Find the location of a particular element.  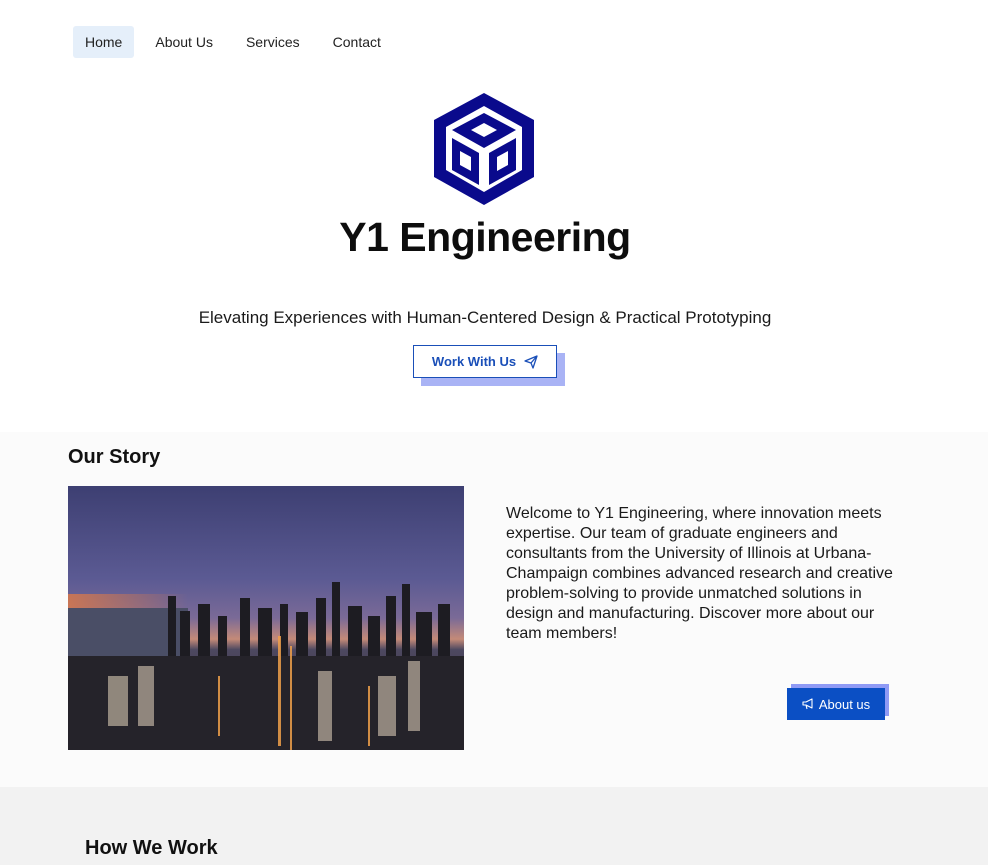

cube-logo-icon is located at coordinates (484, 149).